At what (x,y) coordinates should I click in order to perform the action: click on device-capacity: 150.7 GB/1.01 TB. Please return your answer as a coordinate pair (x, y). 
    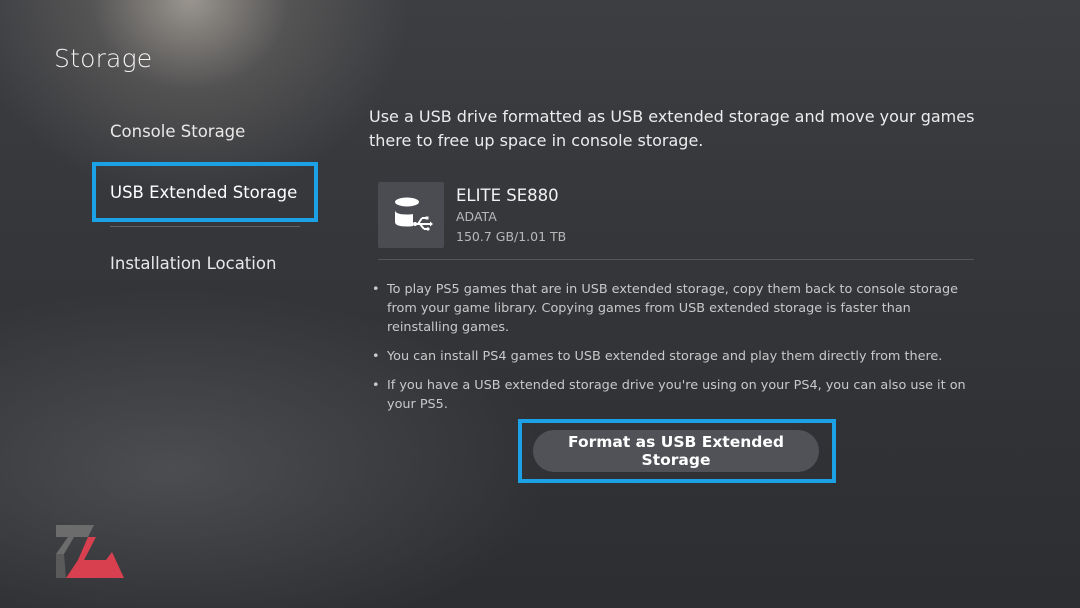
    Looking at the image, I should click on (511, 236).